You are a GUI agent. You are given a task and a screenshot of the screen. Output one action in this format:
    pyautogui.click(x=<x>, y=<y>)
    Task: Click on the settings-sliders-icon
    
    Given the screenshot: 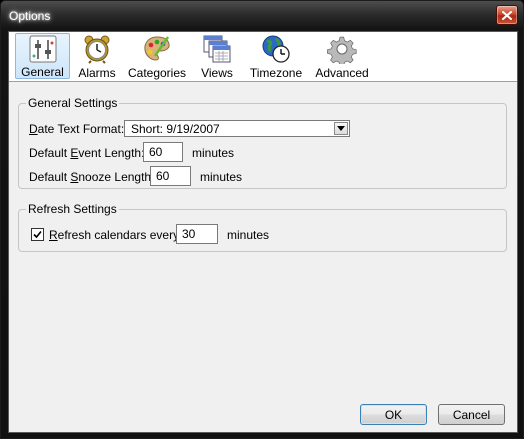 What is the action you would take?
    pyautogui.click(x=43, y=49)
    